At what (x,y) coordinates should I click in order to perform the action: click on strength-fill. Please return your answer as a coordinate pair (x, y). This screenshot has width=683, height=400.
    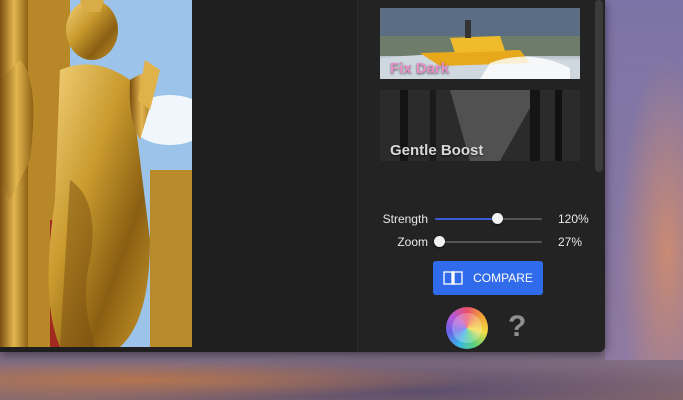
    Looking at the image, I should click on (466, 219).